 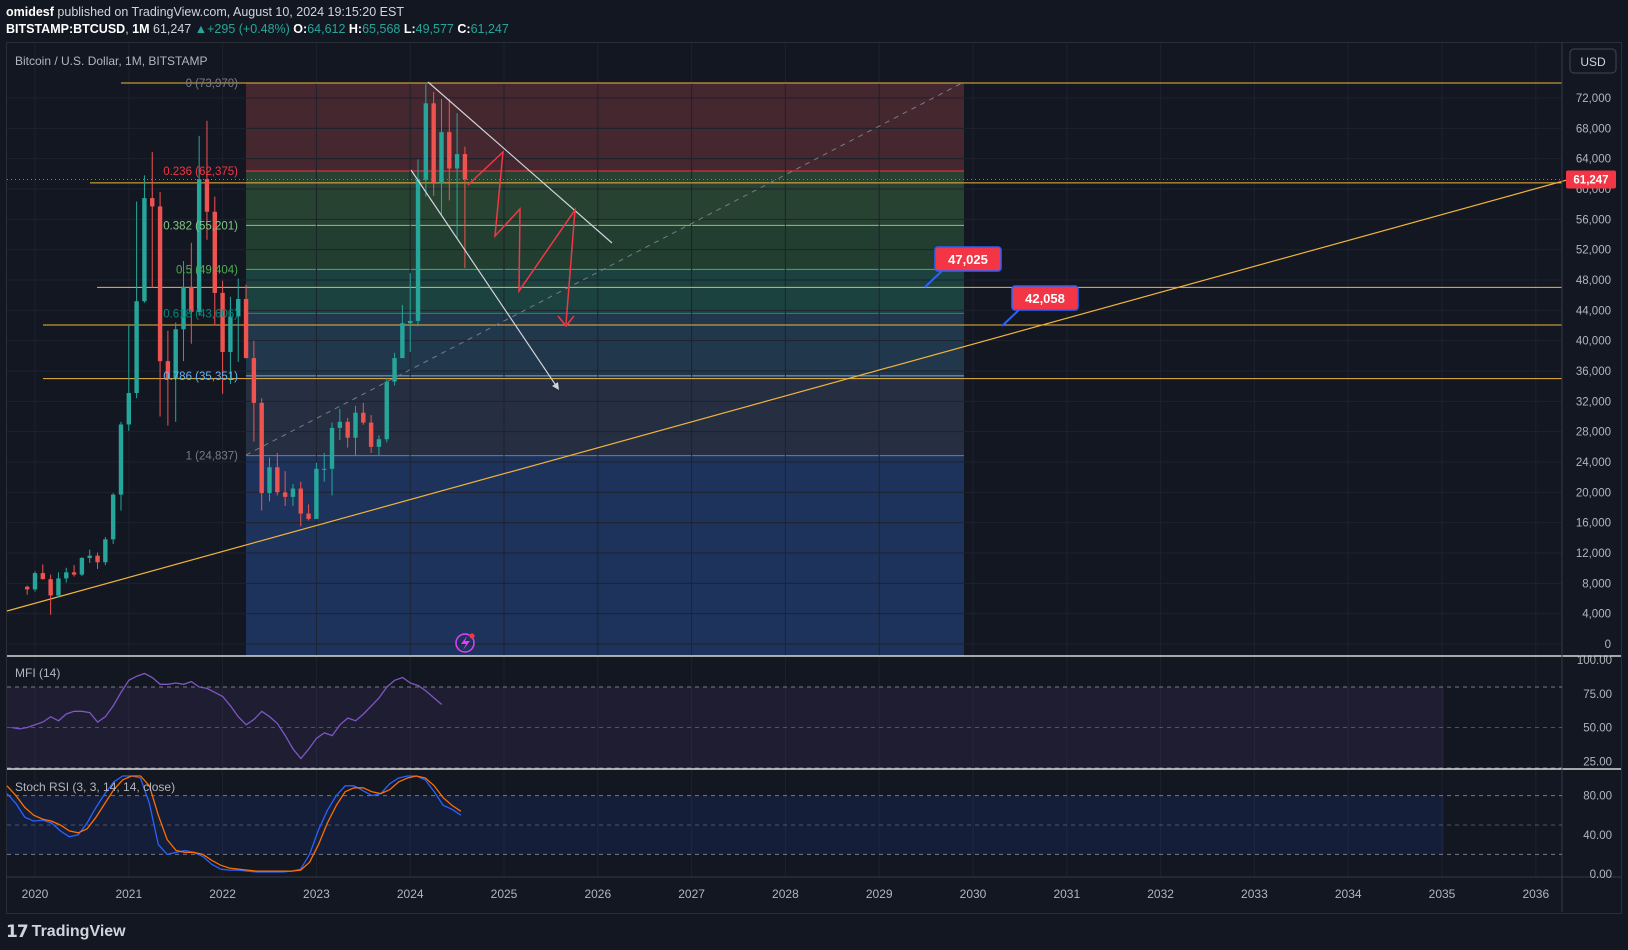 I want to click on time-tick-label: 2034, so click(x=1348, y=894).